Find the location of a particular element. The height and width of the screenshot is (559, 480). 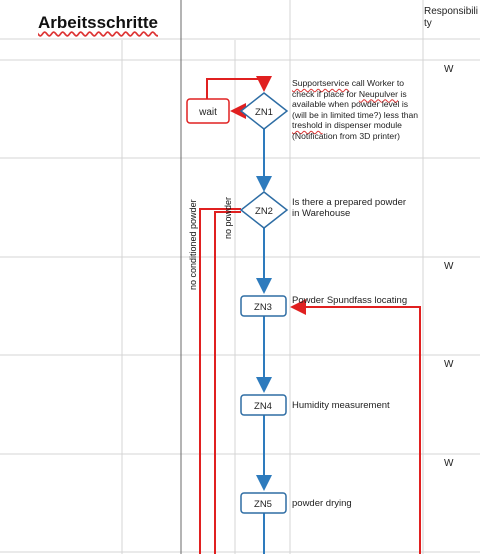

zn2-line2: in Warehouse is located at coordinates (321, 213).